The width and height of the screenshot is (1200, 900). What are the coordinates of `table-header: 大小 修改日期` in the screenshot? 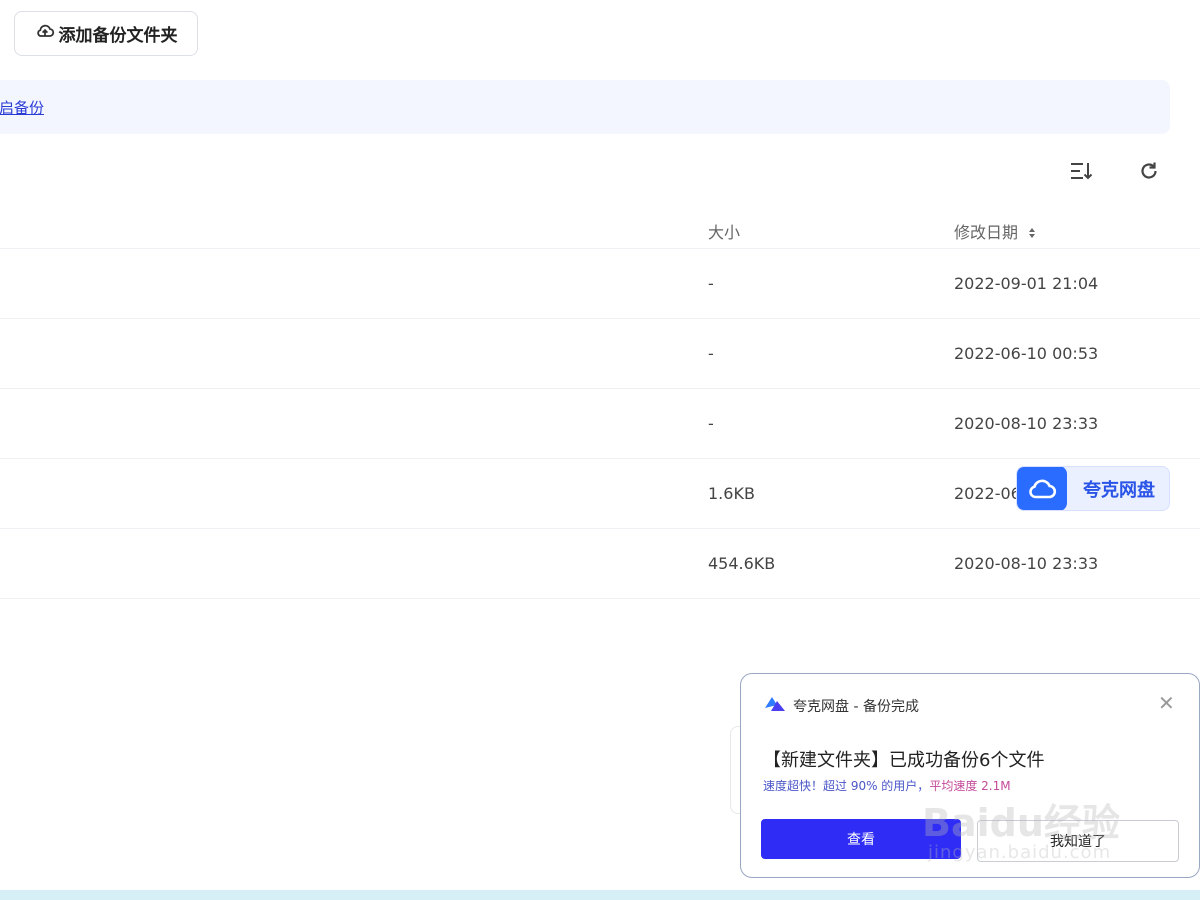 It's located at (600, 227).